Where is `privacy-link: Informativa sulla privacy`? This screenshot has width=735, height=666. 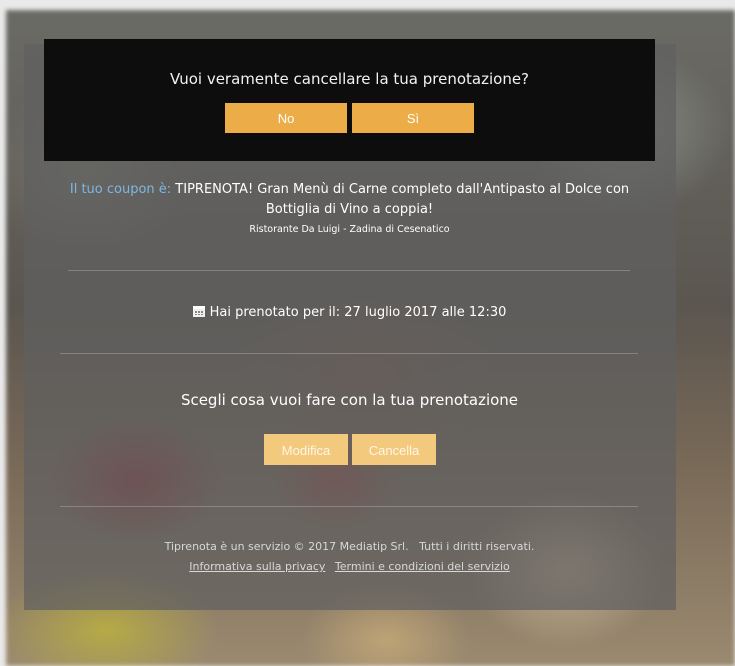
privacy-link: Informativa sulla privacy is located at coordinates (257, 566).